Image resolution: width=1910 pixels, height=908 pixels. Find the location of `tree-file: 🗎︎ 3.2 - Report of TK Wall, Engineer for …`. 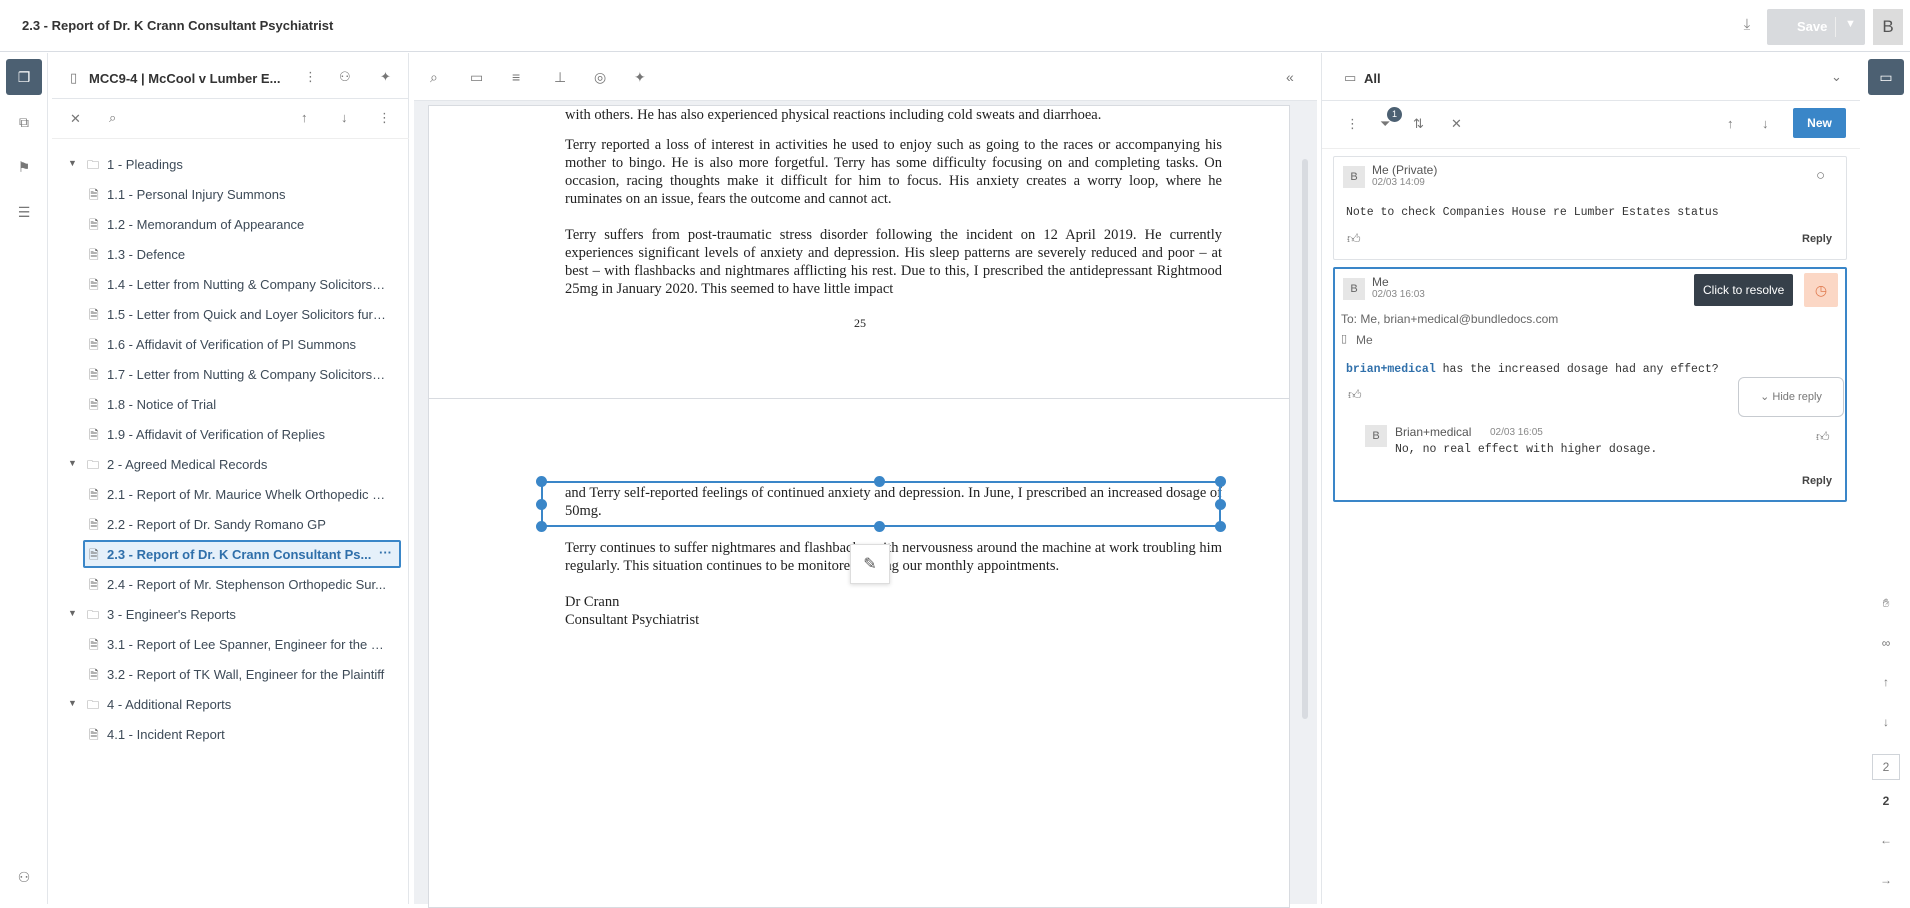

tree-file: 🗎︎ 3.2 - Report of TK Wall, Engineer for … is located at coordinates (230, 674).